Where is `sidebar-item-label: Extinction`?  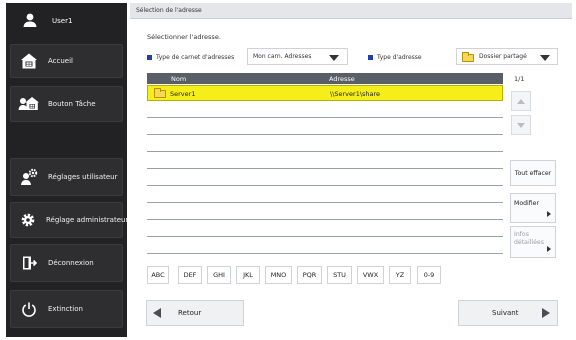 sidebar-item-label: Extinction is located at coordinates (65, 309).